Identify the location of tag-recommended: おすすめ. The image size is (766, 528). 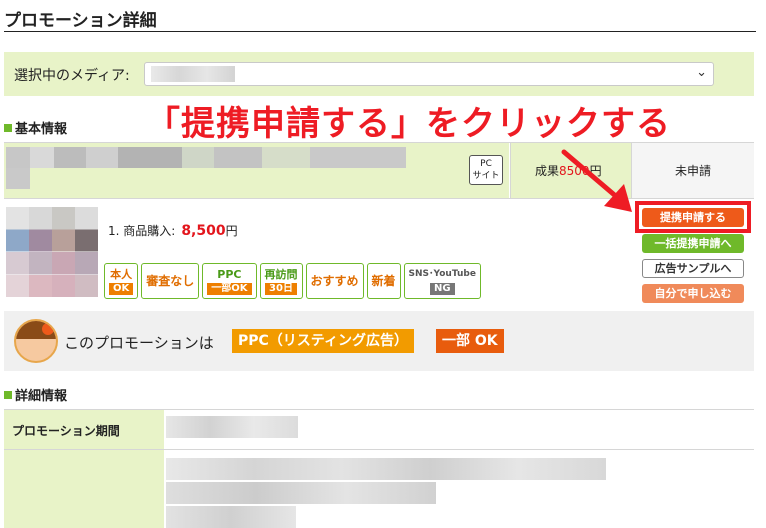
(334, 281).